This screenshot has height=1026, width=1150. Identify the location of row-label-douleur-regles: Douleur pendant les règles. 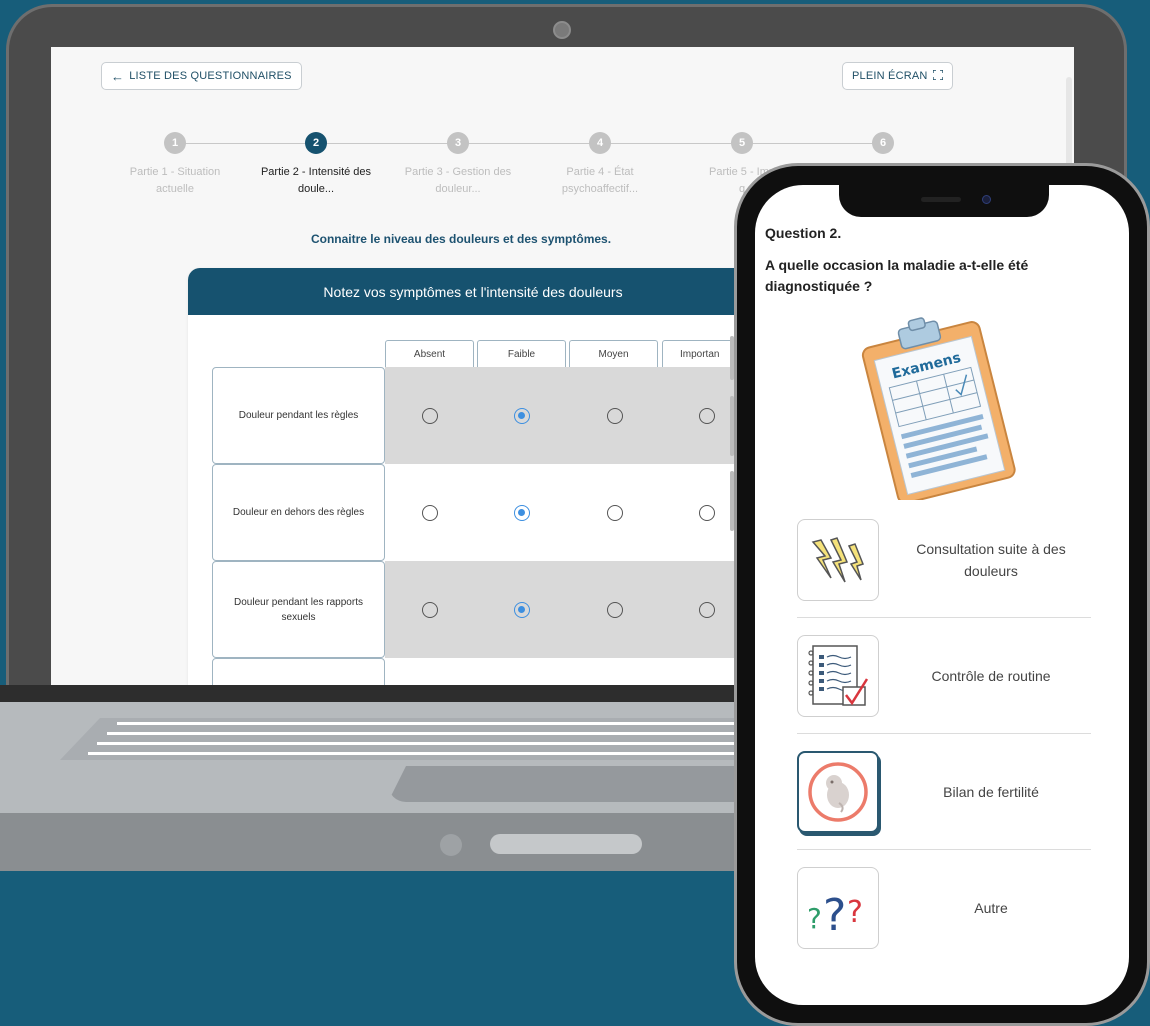
(298, 415).